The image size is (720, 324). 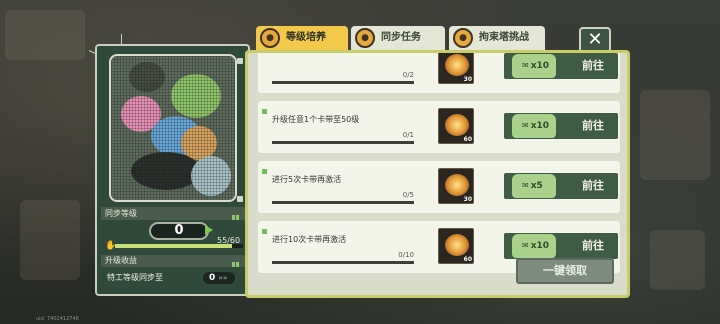 I want to click on sync-level-label: 同步等级, so click(x=173, y=213).